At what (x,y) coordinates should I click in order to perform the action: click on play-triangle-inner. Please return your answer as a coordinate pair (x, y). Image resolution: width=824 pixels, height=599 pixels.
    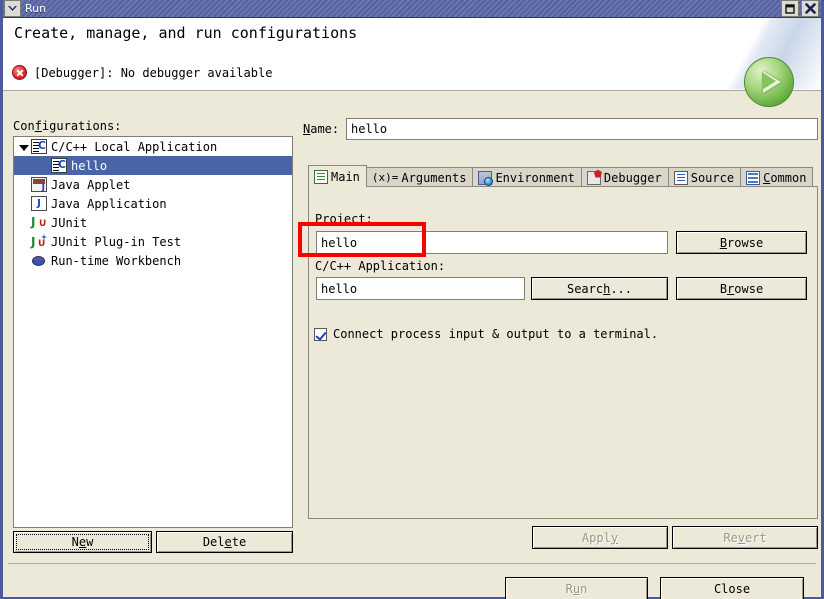
    Looking at the image, I should click on (769, 81).